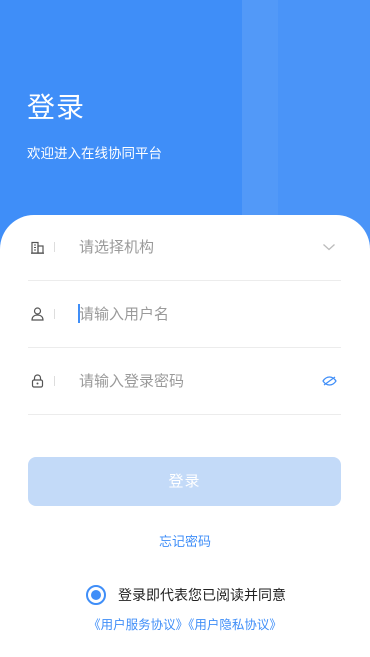  I want to click on policy-links: 《用户服务协议》《用户隐私协议》, so click(185, 623).